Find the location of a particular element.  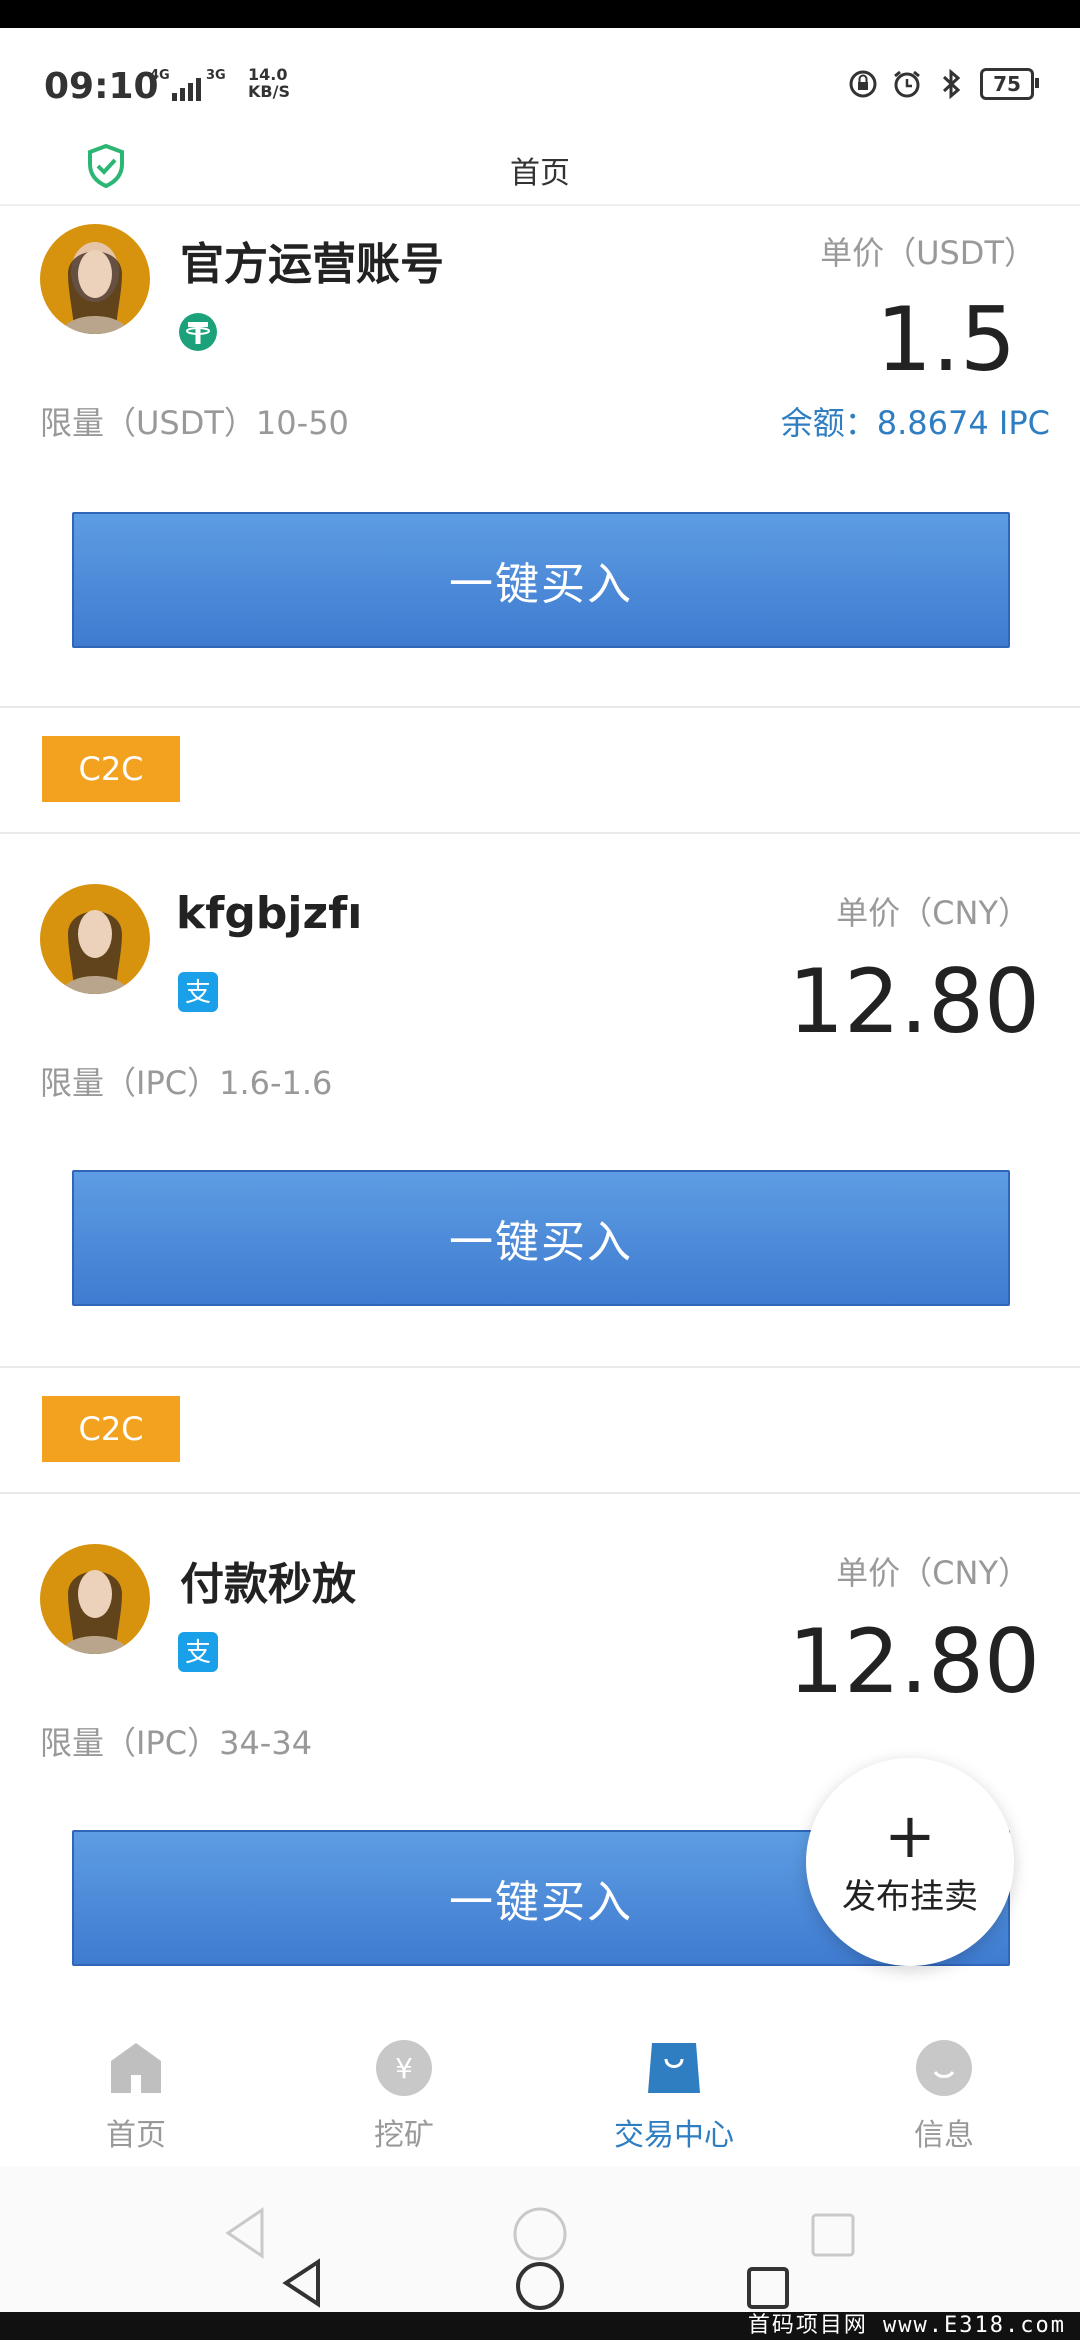

tab-label: 挖矿 is located at coordinates (404, 2135).